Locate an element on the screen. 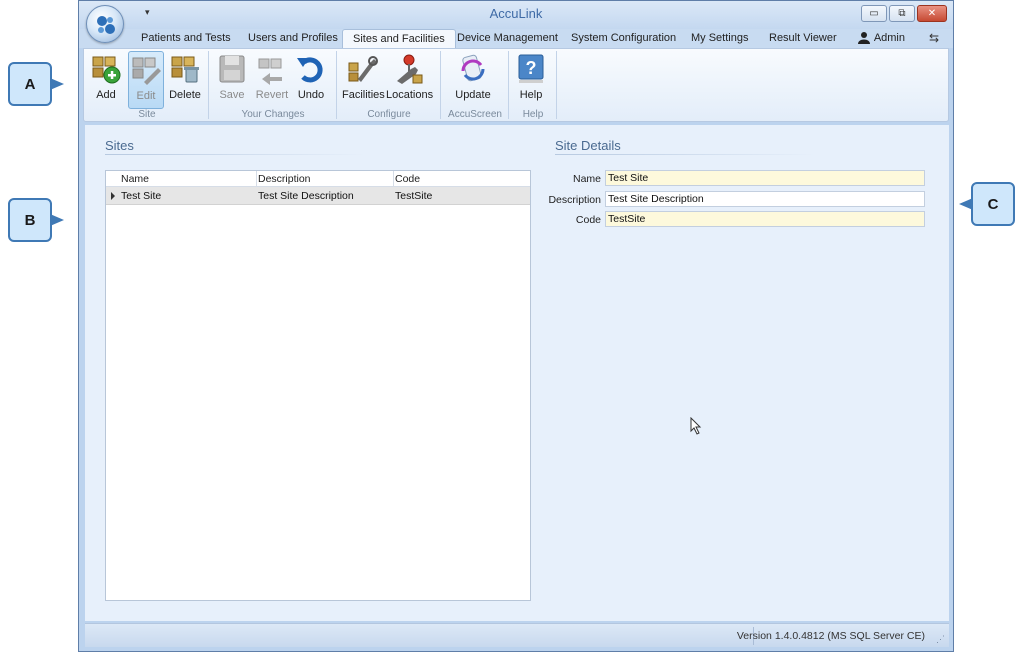  undo-button: Undo is located at coordinates (311, 80).